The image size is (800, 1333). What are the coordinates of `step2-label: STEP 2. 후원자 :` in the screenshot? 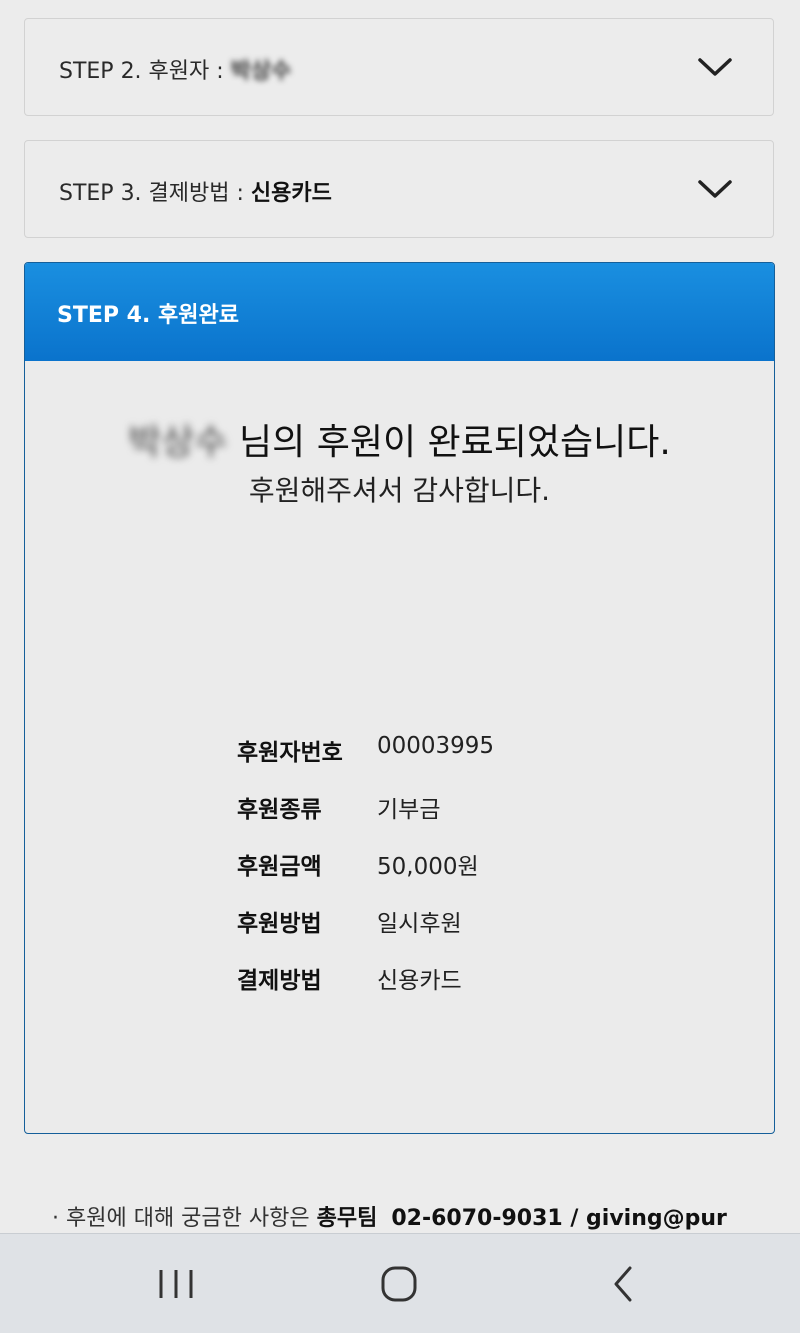 It's located at (145, 71).